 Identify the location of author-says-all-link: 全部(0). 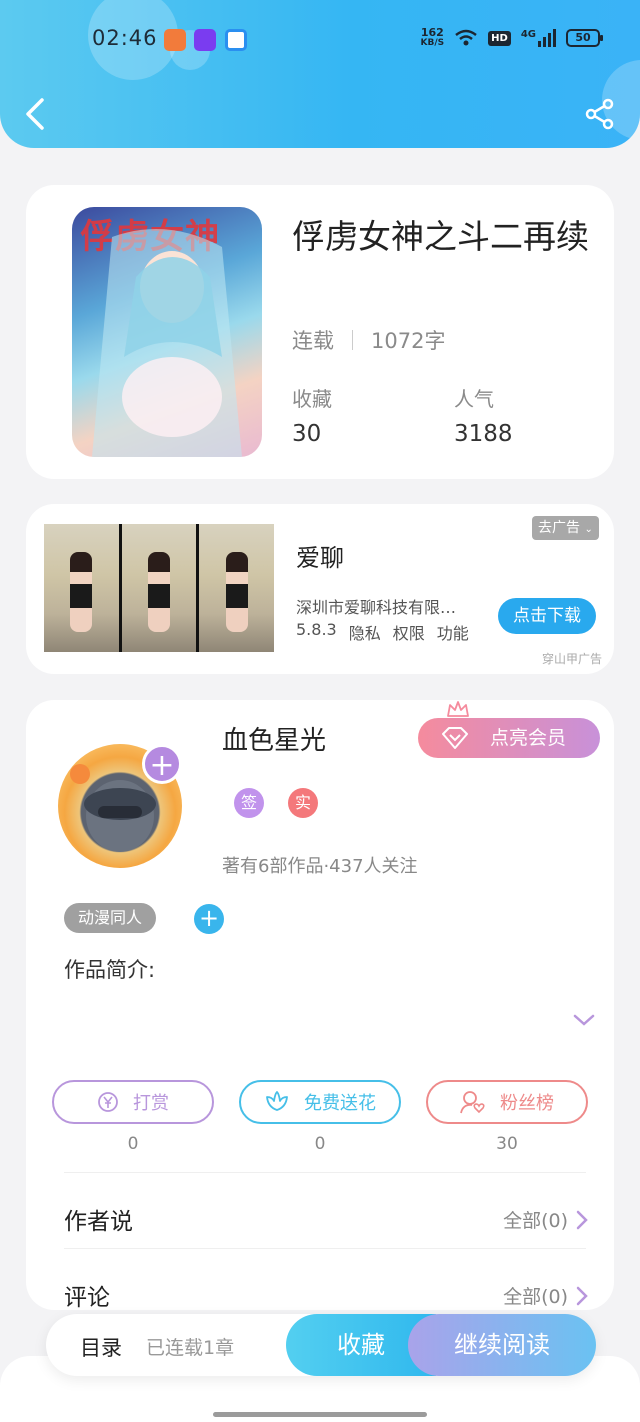
(545, 1219).